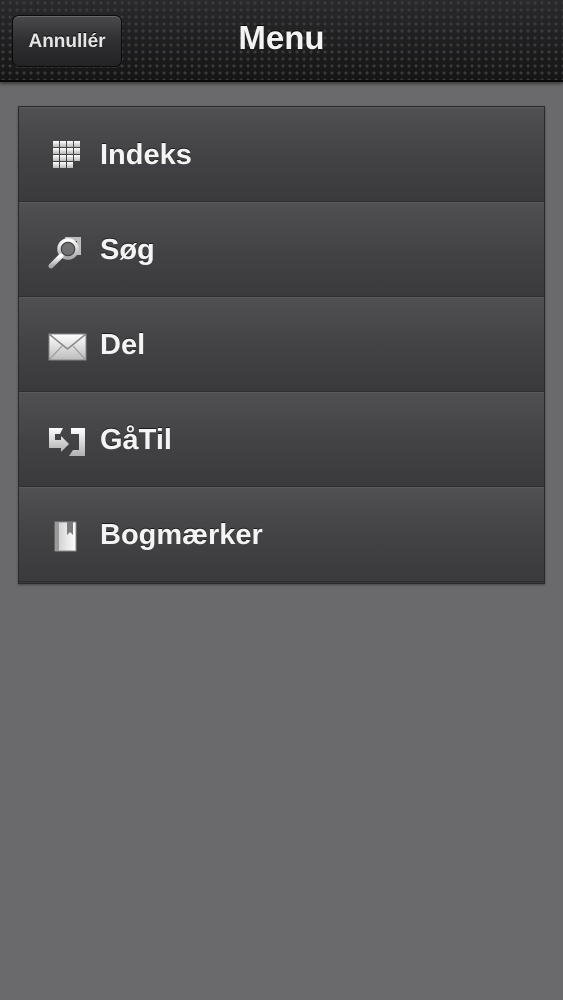 The image size is (563, 1000). What do you see at coordinates (281, 439) in the screenshot?
I see `menu-item-gaatil: GåTil` at bounding box center [281, 439].